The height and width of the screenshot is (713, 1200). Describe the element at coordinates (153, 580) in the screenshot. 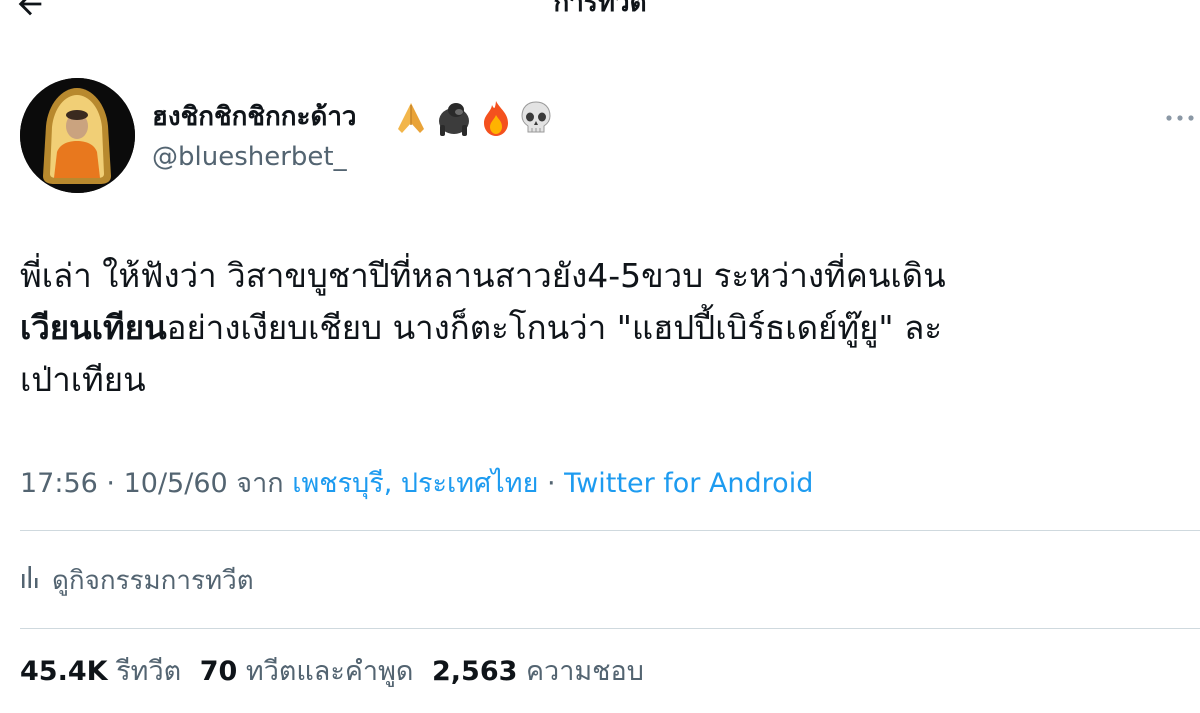

I see `activity-label: ดูกิจกรรมการทวีต` at that location.